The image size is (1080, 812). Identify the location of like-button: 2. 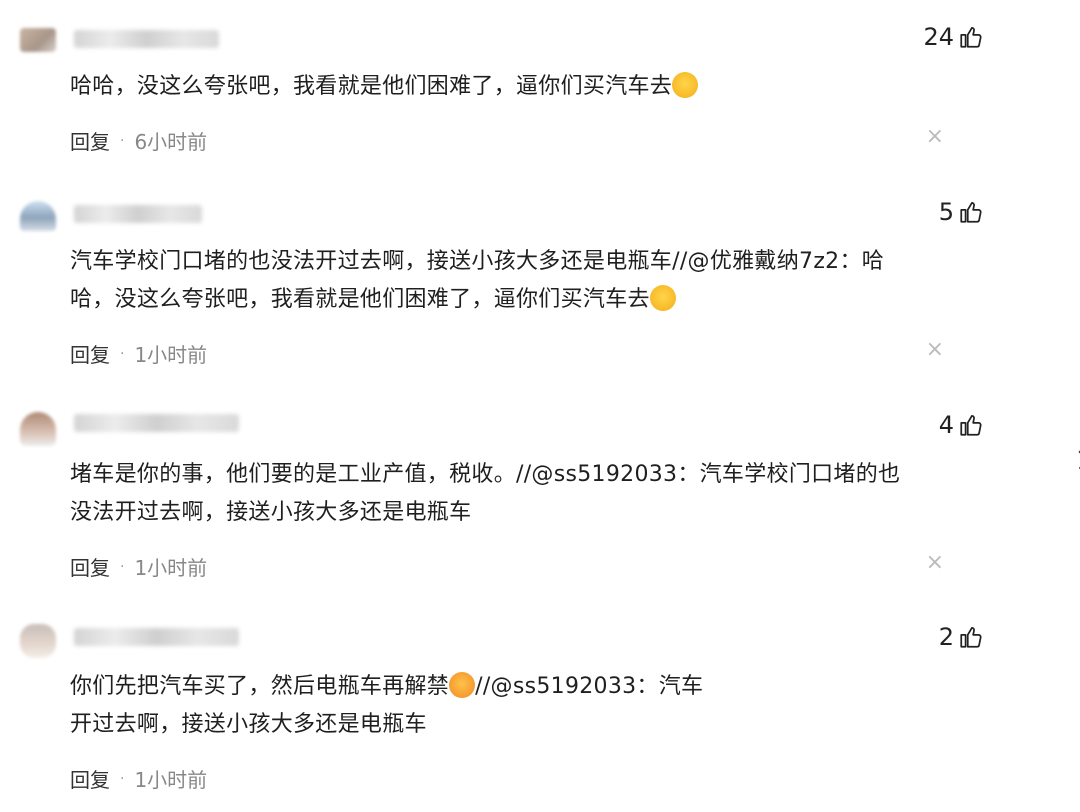
(961, 637).